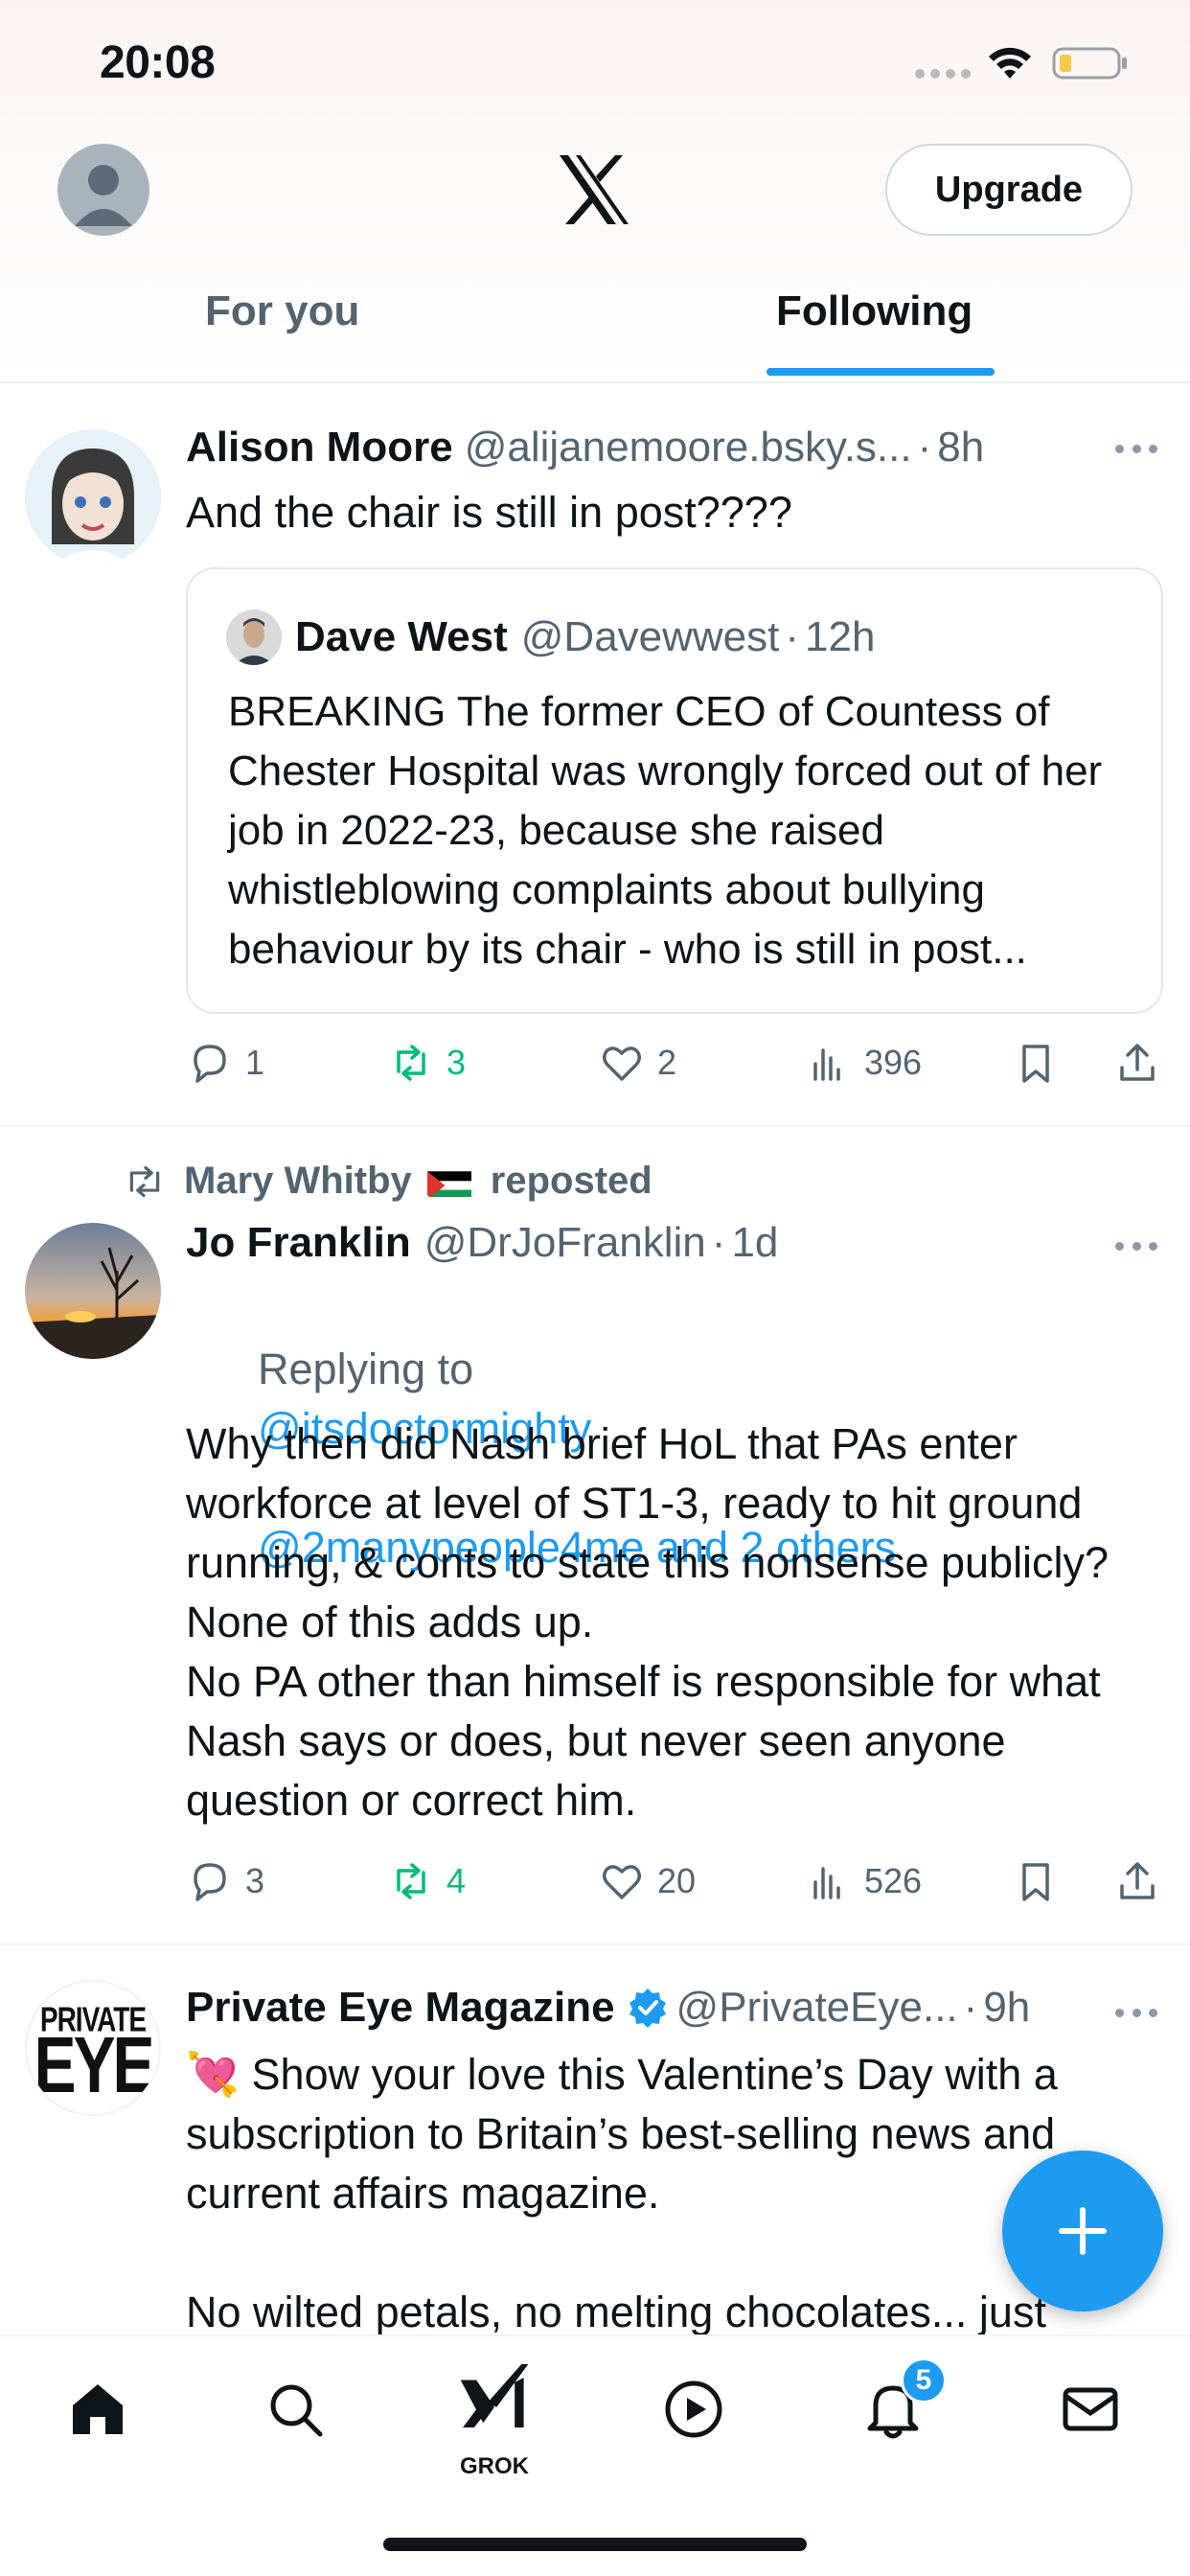  I want to click on author-handle: @DrJoFranklin, so click(565, 1243).